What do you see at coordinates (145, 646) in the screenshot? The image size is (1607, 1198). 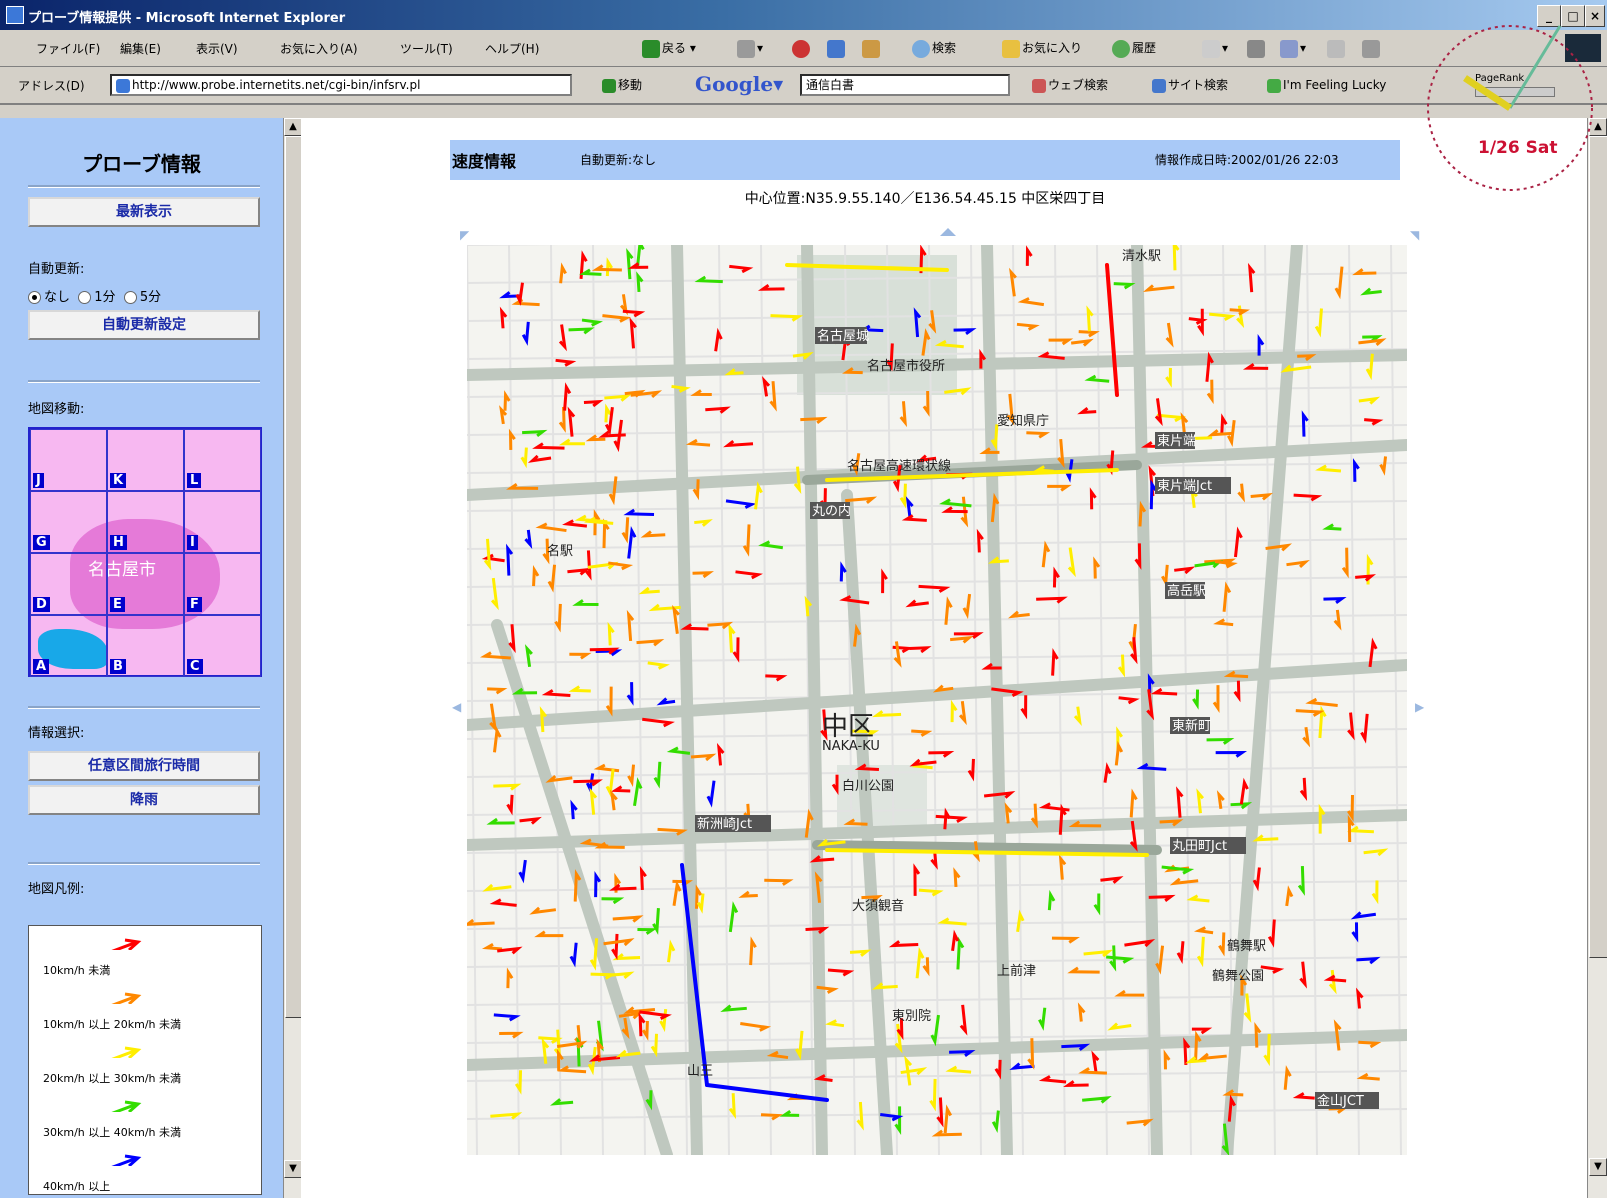 I see `map-grid-cell-b: B` at bounding box center [145, 646].